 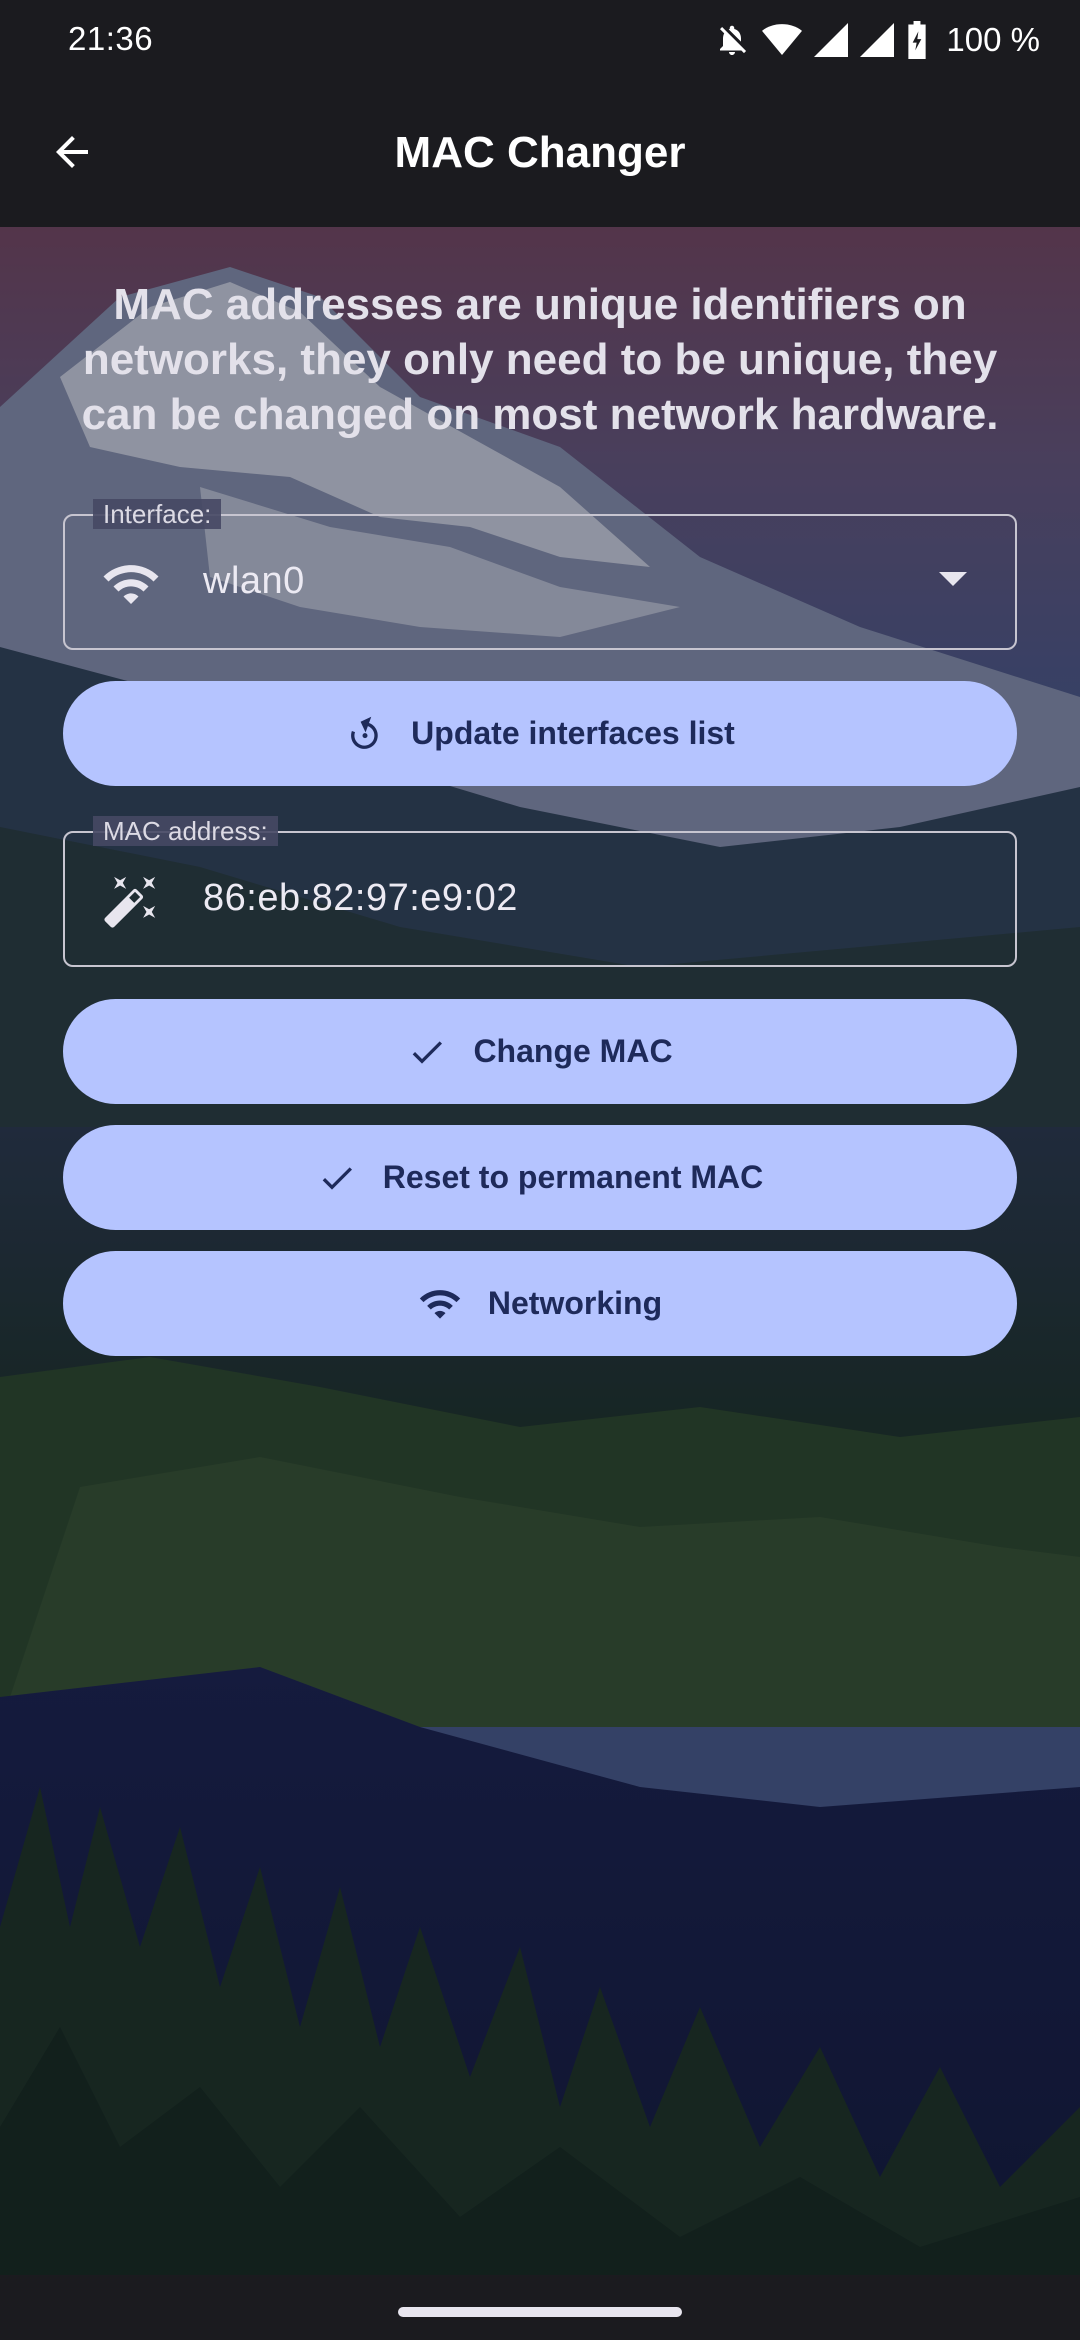 I want to click on networking-button: Networking, so click(x=540, y=1303).